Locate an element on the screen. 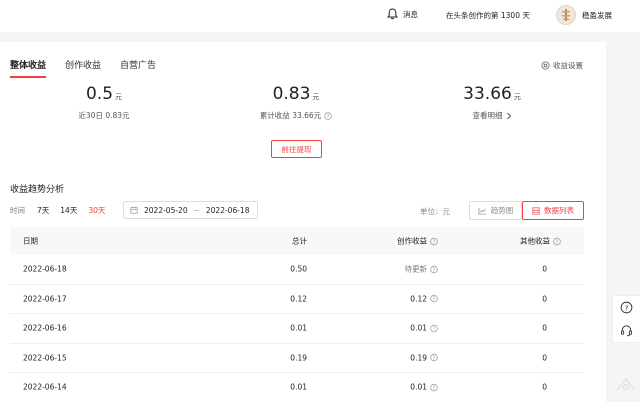  section-title: 收益趋势分析 is located at coordinates (37, 190).